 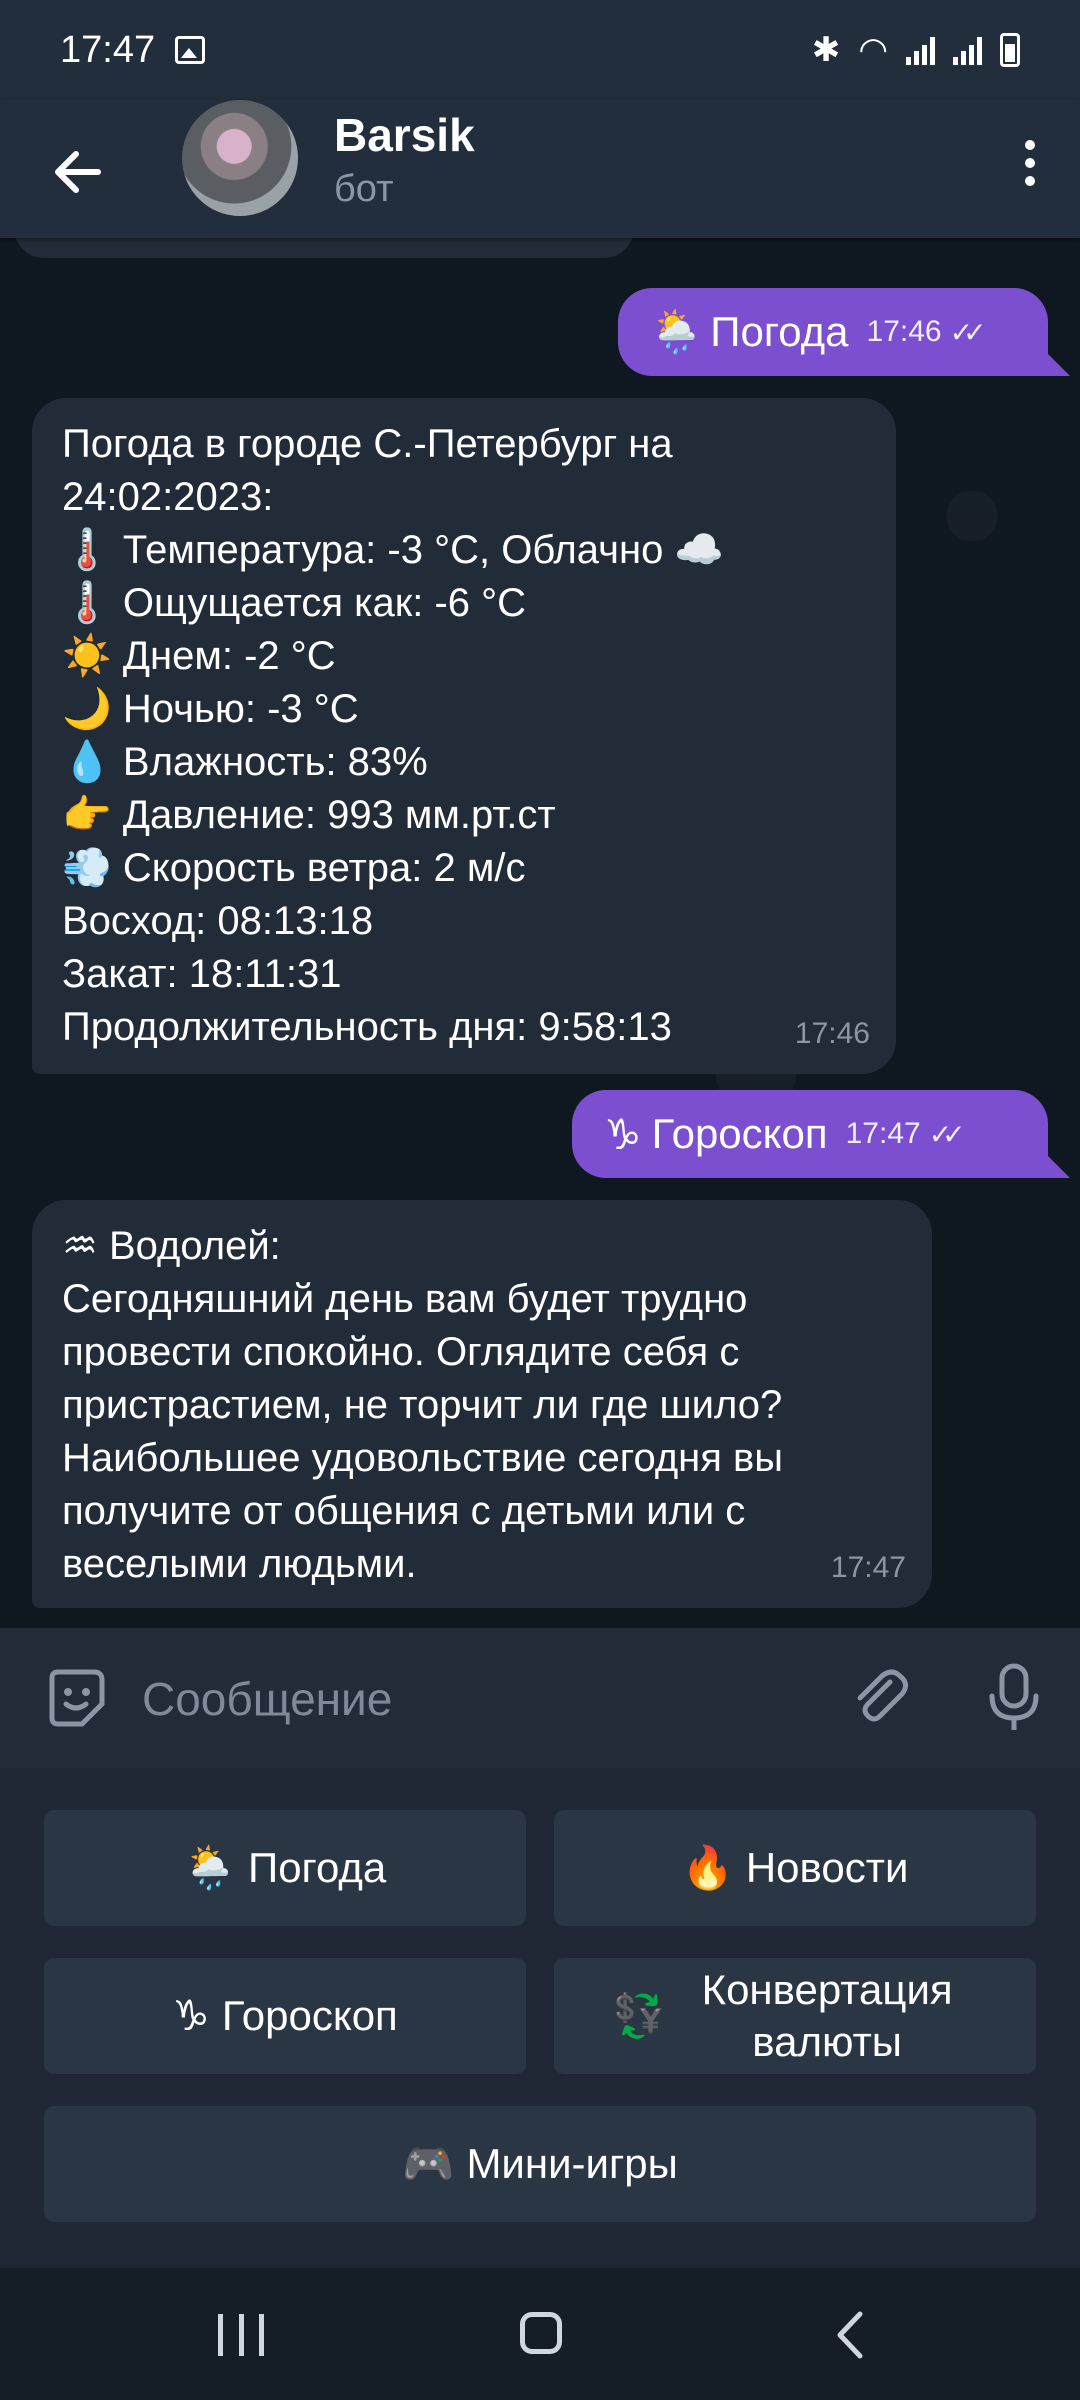 What do you see at coordinates (317, 1867) in the screenshot?
I see `button-label: Погода` at bounding box center [317, 1867].